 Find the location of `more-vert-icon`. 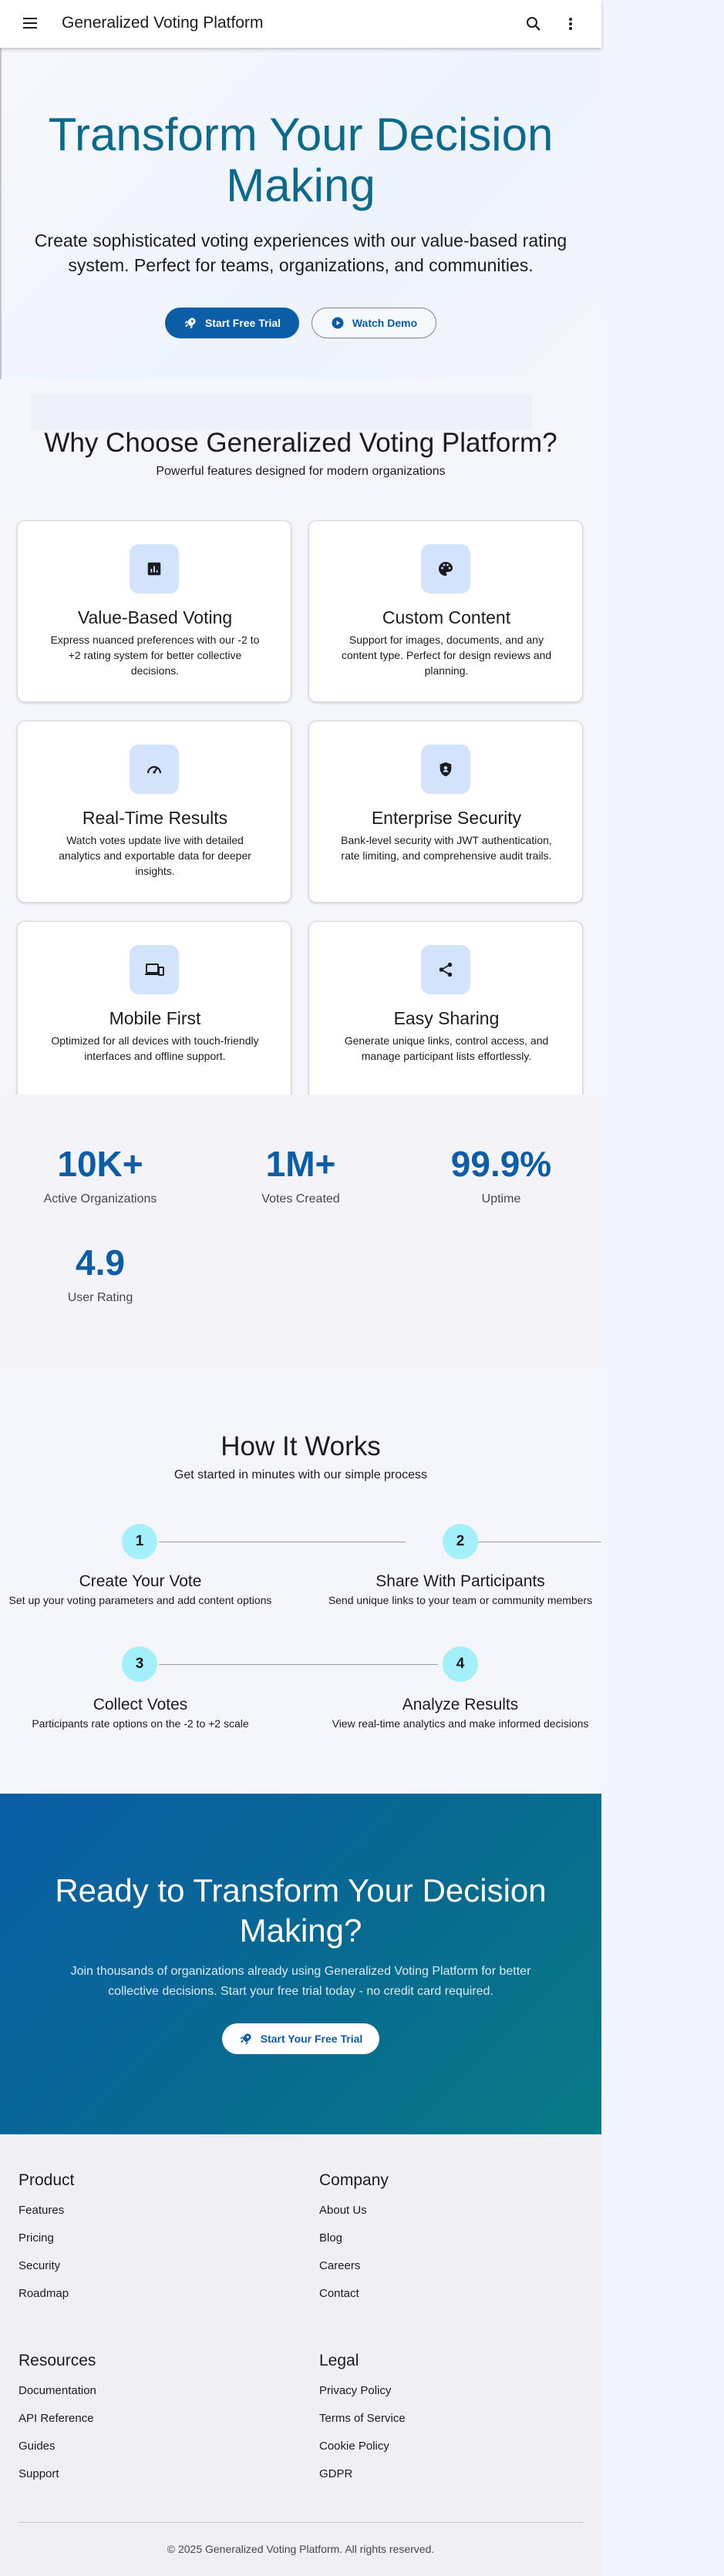

more-vert-icon is located at coordinates (570, 24).